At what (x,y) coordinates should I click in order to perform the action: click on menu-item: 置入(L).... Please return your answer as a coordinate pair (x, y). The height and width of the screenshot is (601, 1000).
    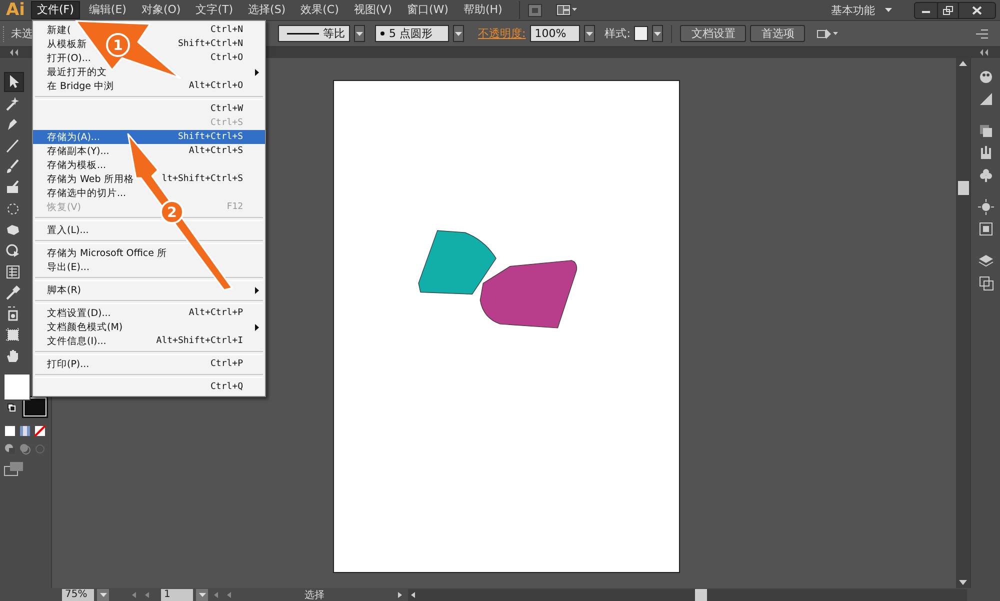
    Looking at the image, I should click on (68, 230).